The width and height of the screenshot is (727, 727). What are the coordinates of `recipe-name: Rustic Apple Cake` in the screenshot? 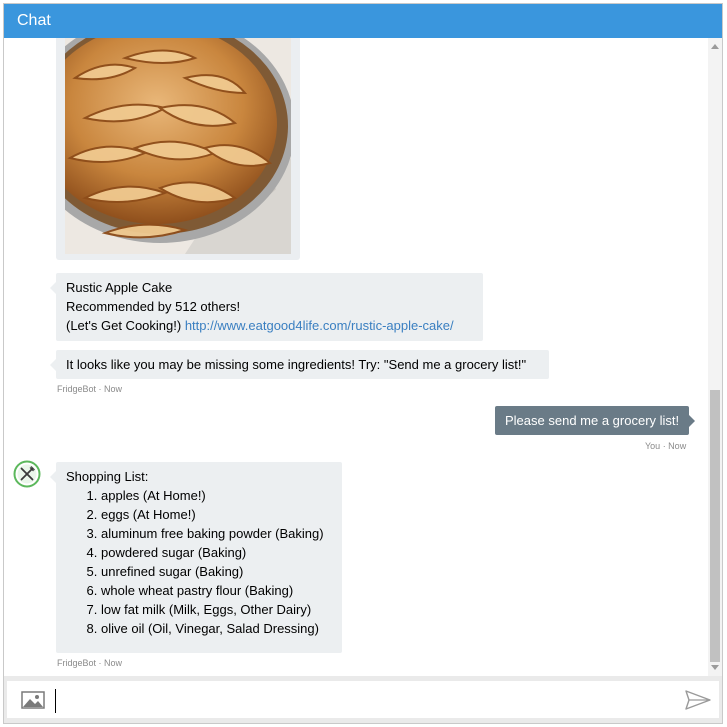 It's located at (119, 287).